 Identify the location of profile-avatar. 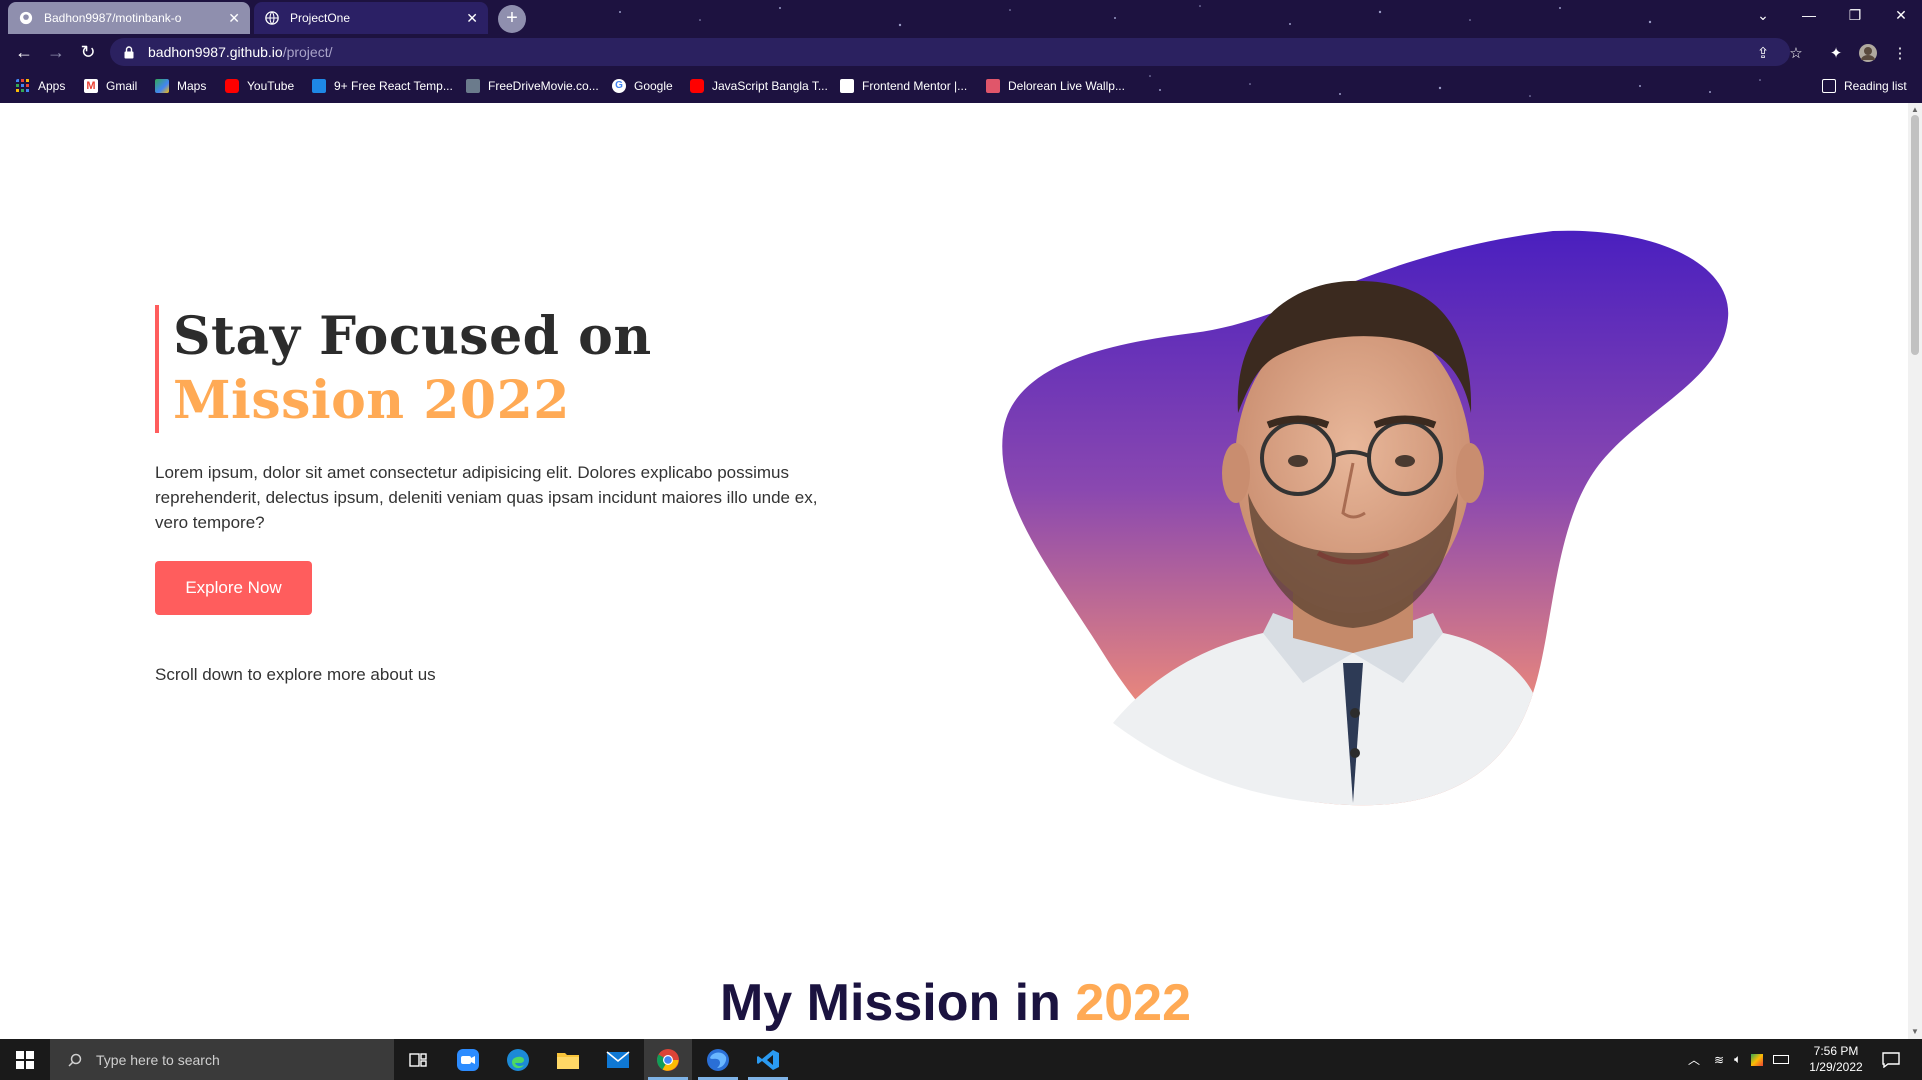
(1868, 53).